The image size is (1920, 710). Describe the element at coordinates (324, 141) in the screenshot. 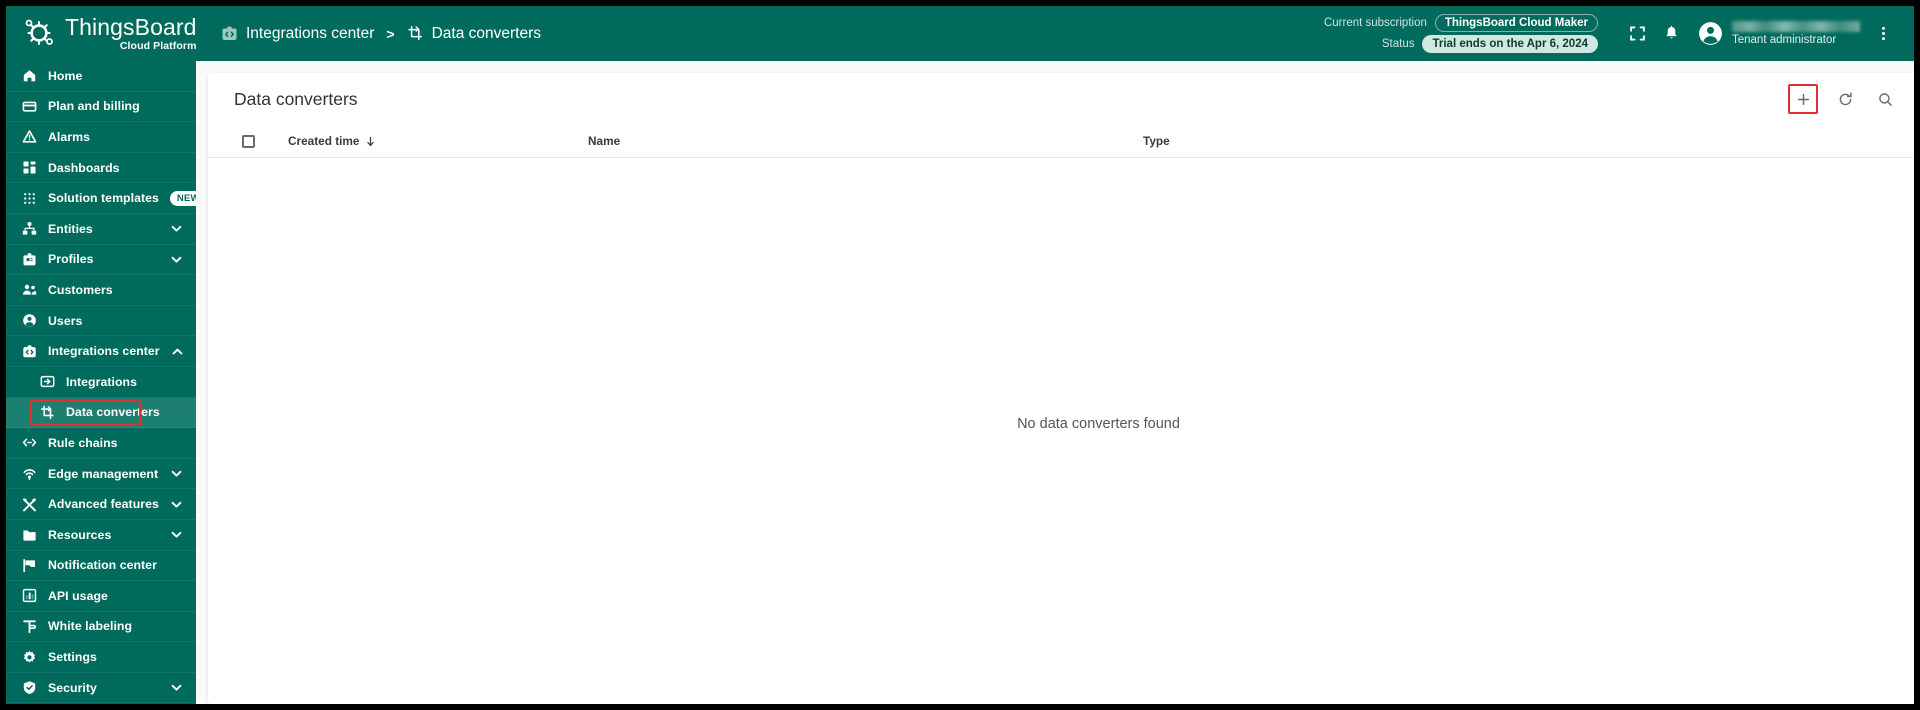

I see `column-label: Created time` at that location.